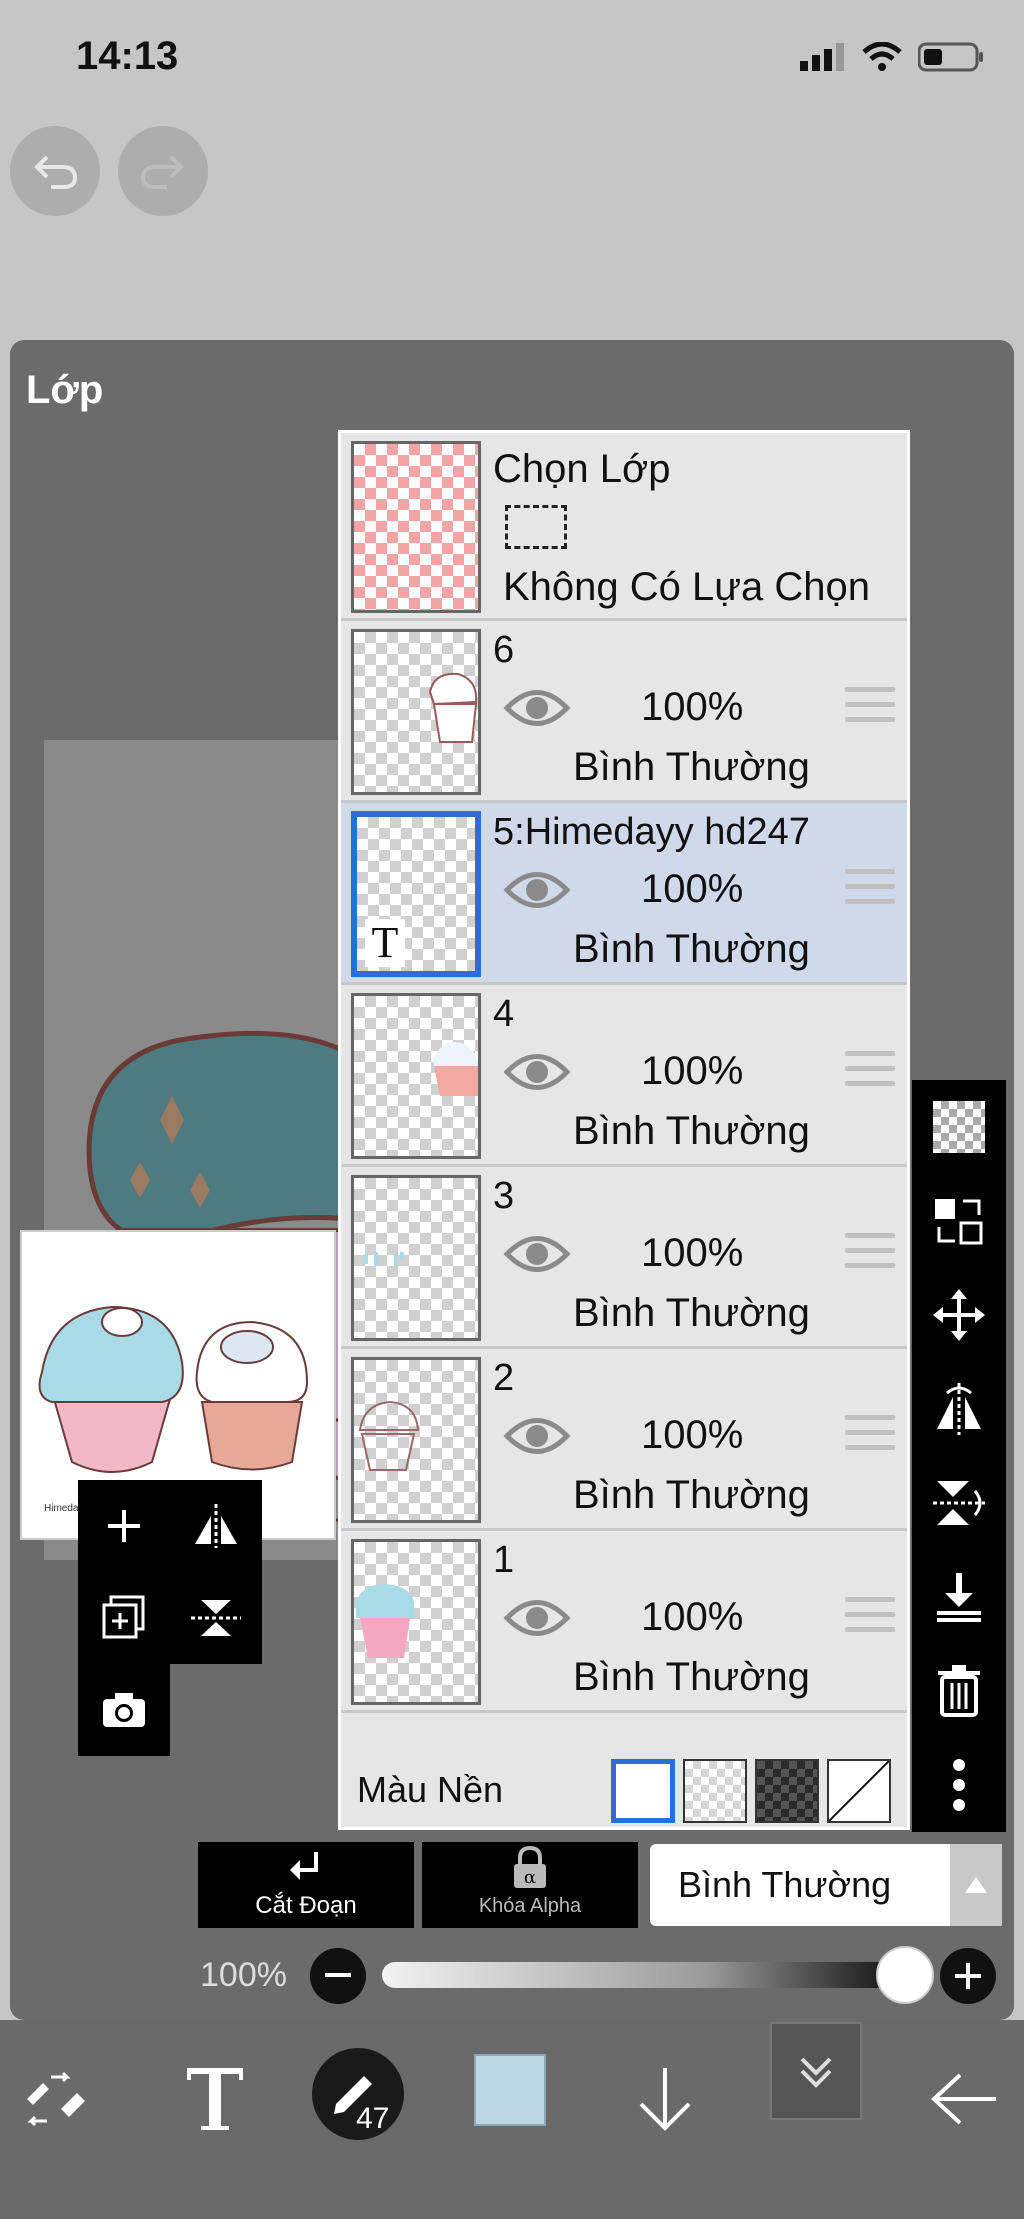  What do you see at coordinates (127, 56) in the screenshot?
I see `clock: 14:13` at bounding box center [127, 56].